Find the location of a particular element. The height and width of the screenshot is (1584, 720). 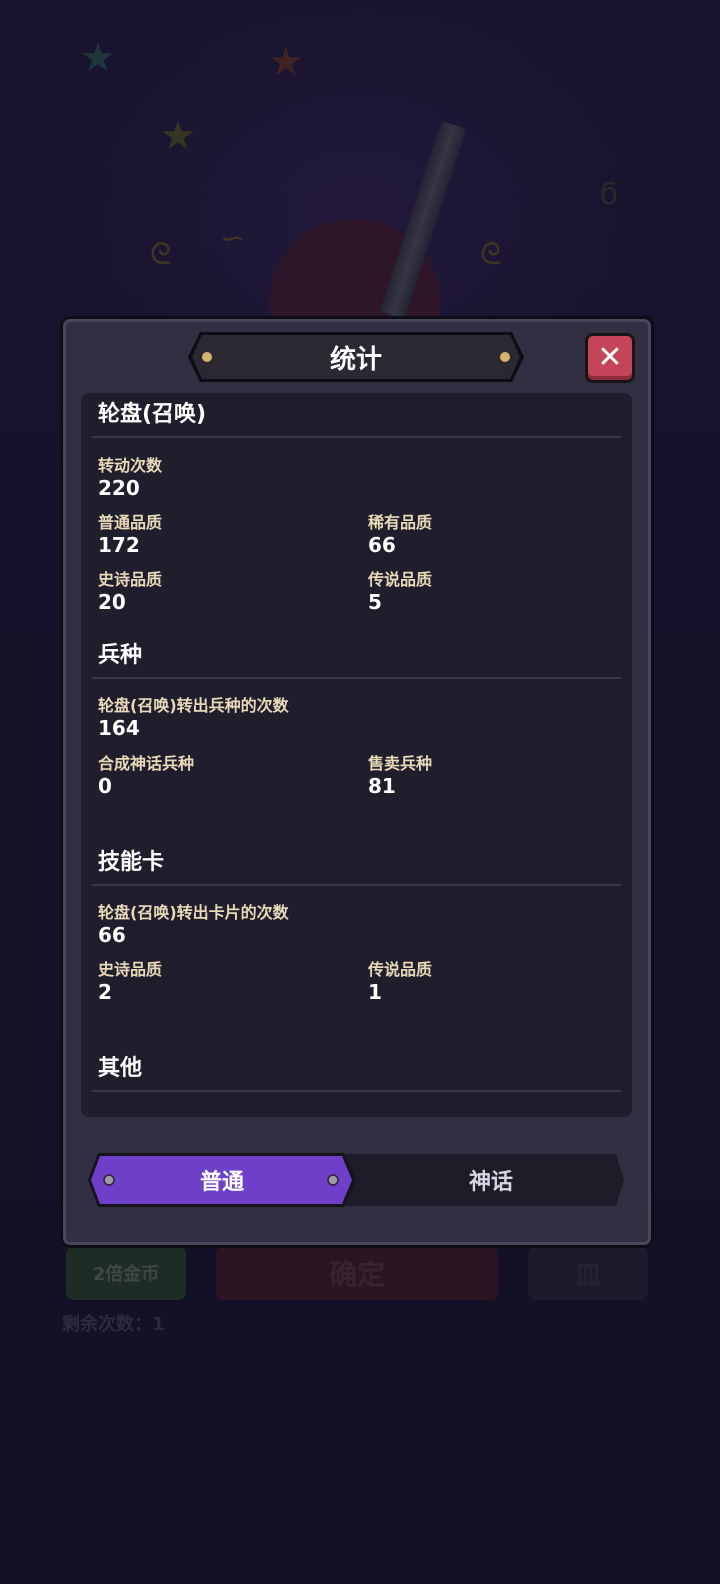

close-button: ✕ is located at coordinates (610, 358).